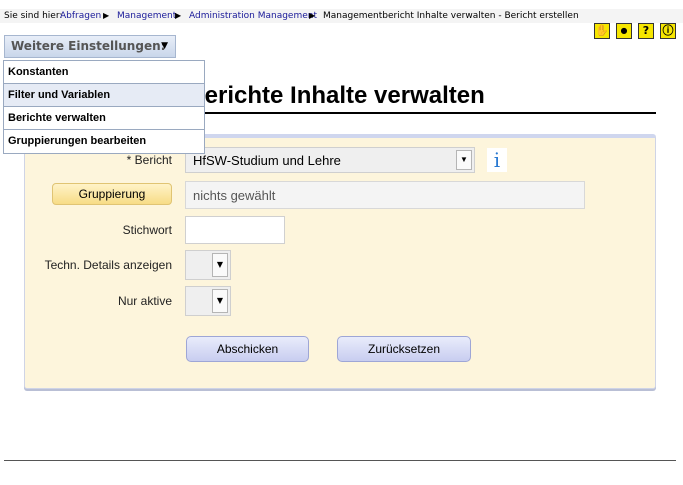 The height and width of the screenshot is (485, 683). What do you see at coordinates (33, 16) in the screenshot?
I see `breadcrumb-prefix: Sie sind hier:` at bounding box center [33, 16].